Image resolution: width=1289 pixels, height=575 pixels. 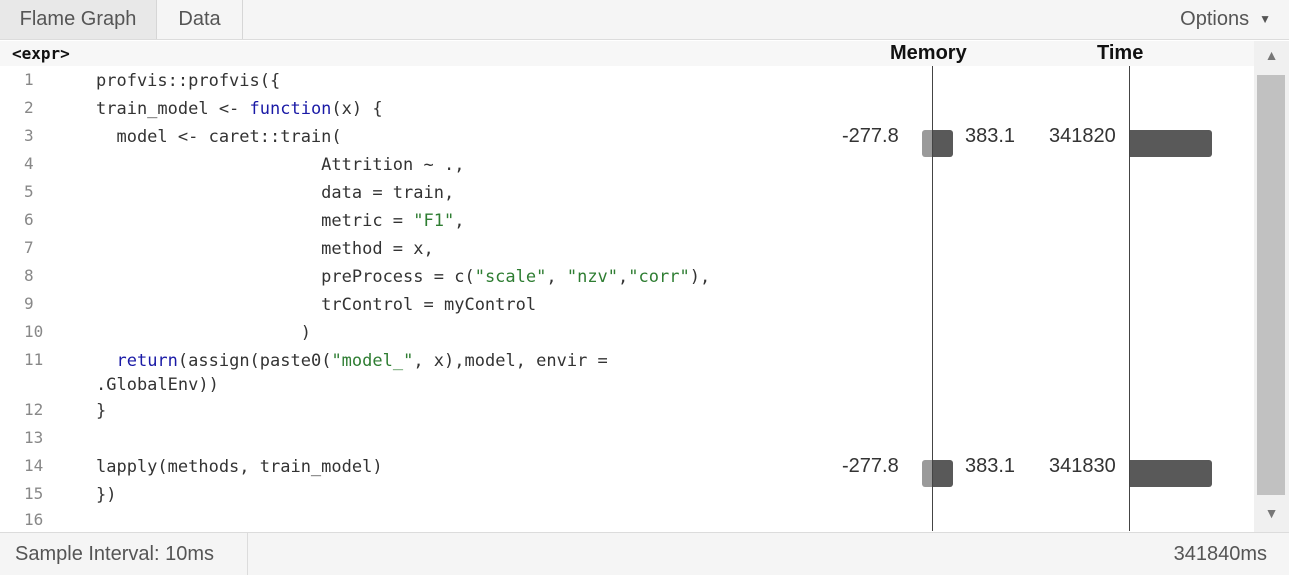 I want to click on code-line: 5 data = train,, so click(x=627, y=192).